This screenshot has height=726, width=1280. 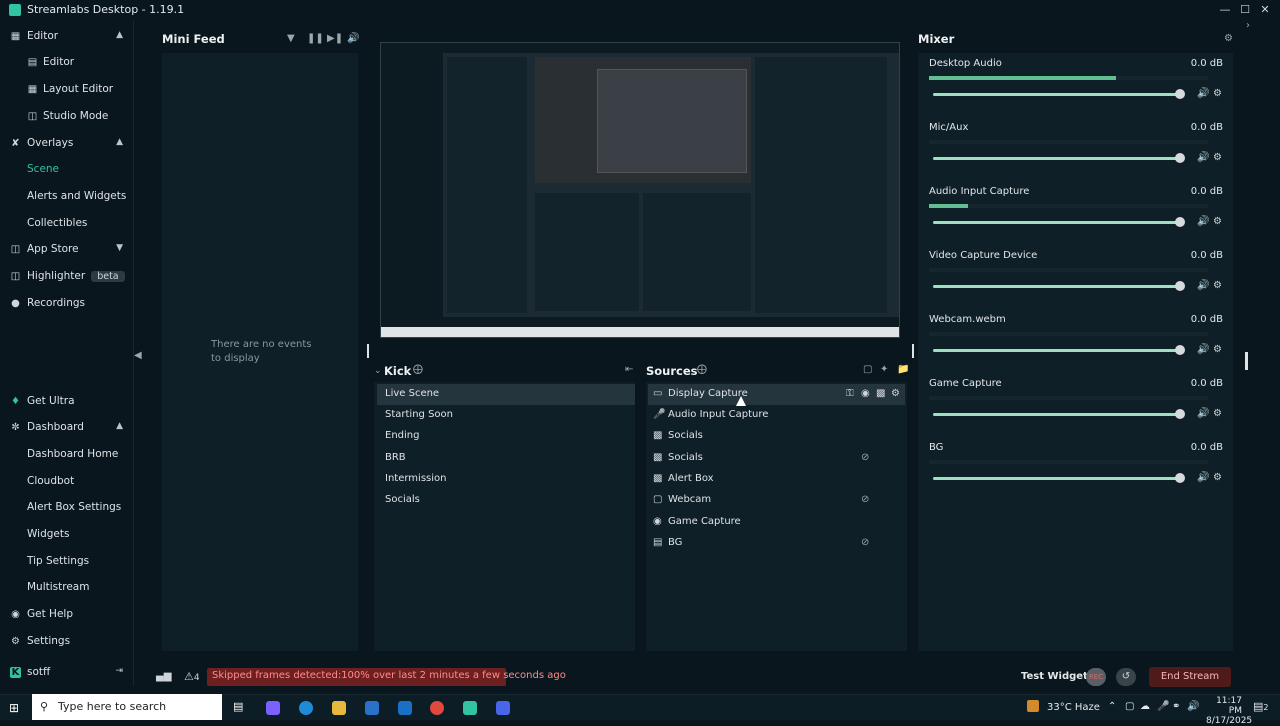 I want to click on trash-icon: ▩, so click(x=880, y=393).